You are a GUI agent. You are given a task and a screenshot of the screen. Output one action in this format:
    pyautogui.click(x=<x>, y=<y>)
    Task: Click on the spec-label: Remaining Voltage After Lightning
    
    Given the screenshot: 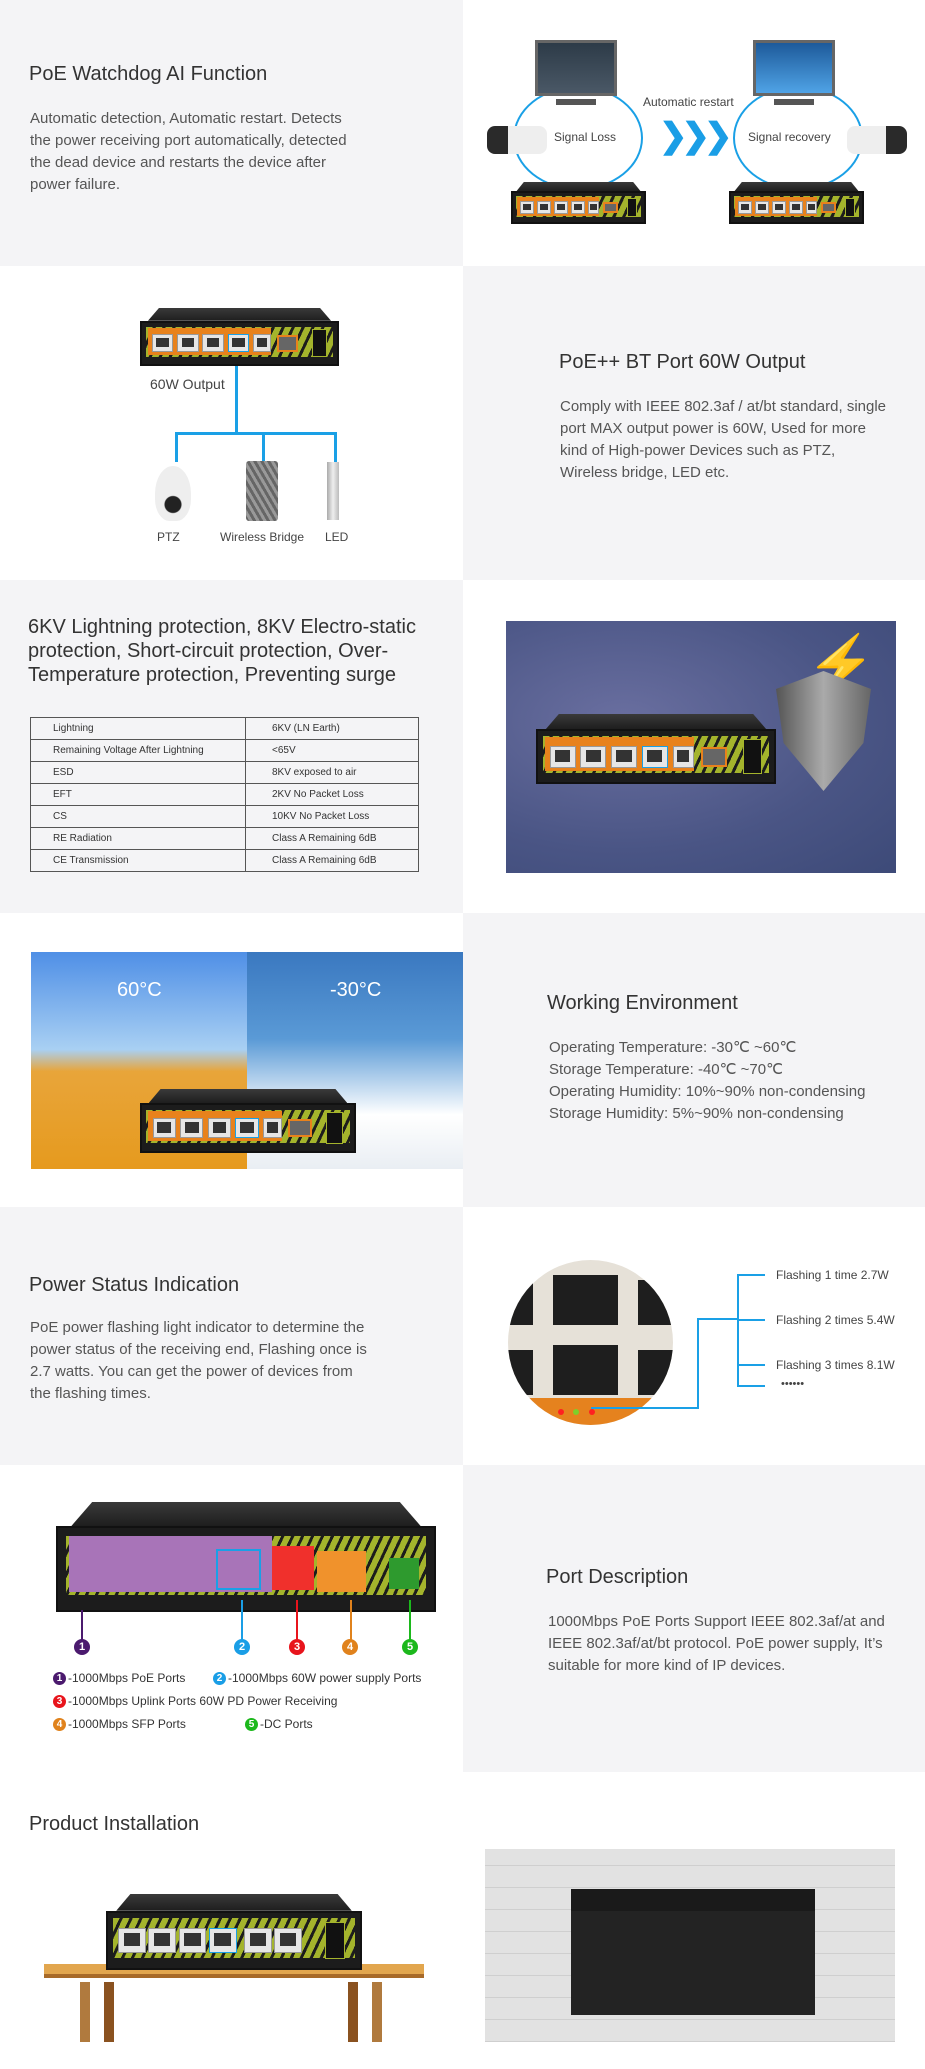 What is the action you would take?
    pyautogui.click(x=138, y=750)
    